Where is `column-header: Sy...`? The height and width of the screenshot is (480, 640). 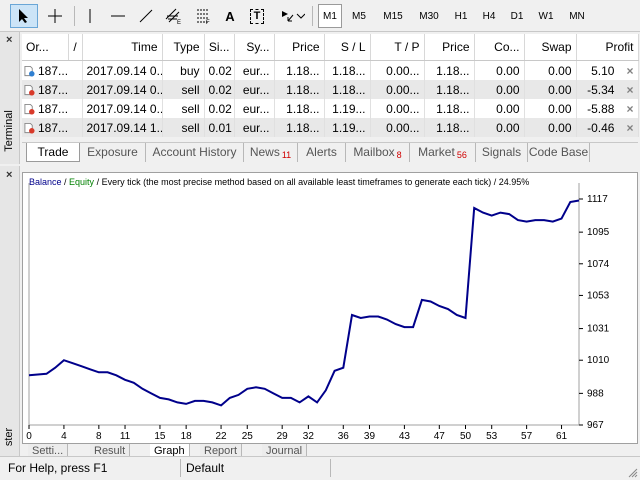 column-header: Sy... is located at coordinates (254, 47).